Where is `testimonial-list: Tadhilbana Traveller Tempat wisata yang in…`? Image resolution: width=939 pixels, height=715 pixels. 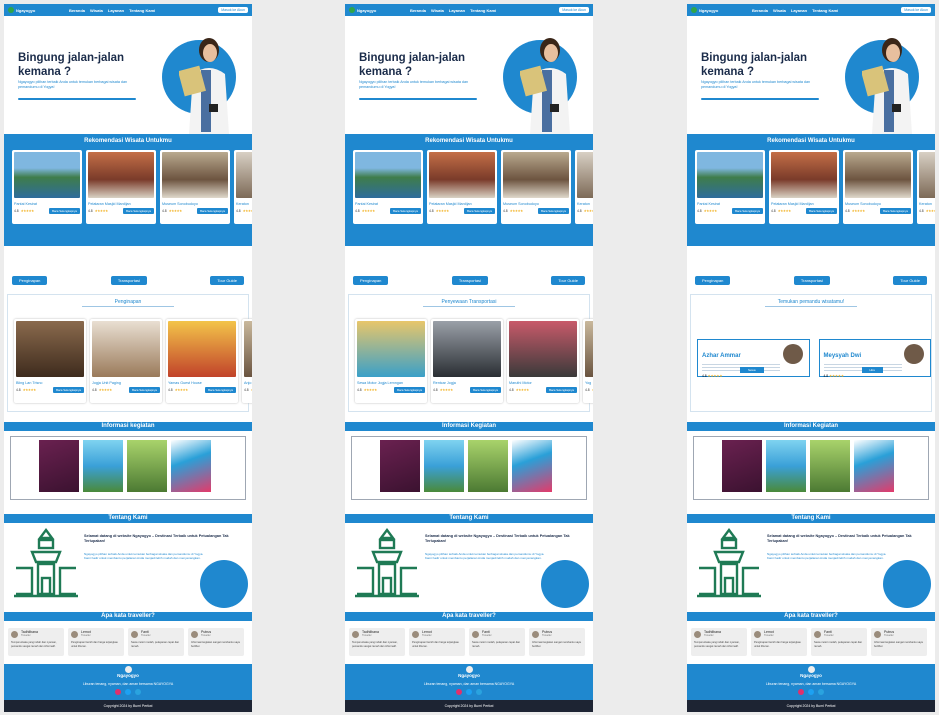
testimonial-list: Tadhilbana Traveller Tempat wisata yang in… is located at coordinates (126, 642).